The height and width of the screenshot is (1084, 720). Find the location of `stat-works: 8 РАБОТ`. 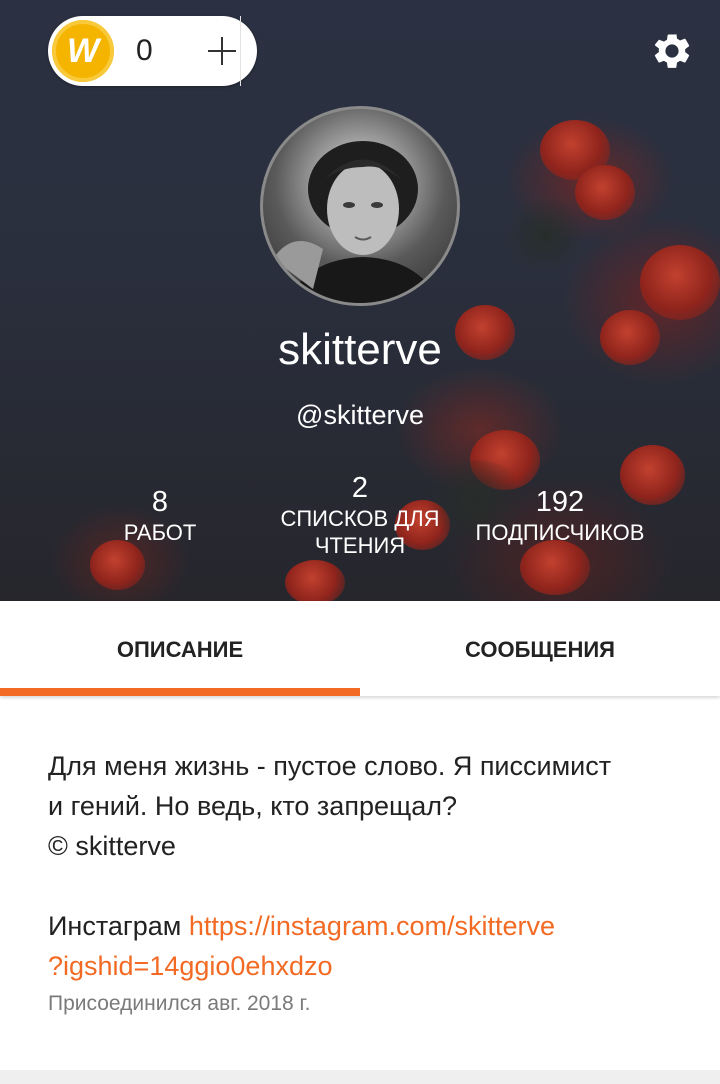

stat-works: 8 РАБОТ is located at coordinates (160, 515).